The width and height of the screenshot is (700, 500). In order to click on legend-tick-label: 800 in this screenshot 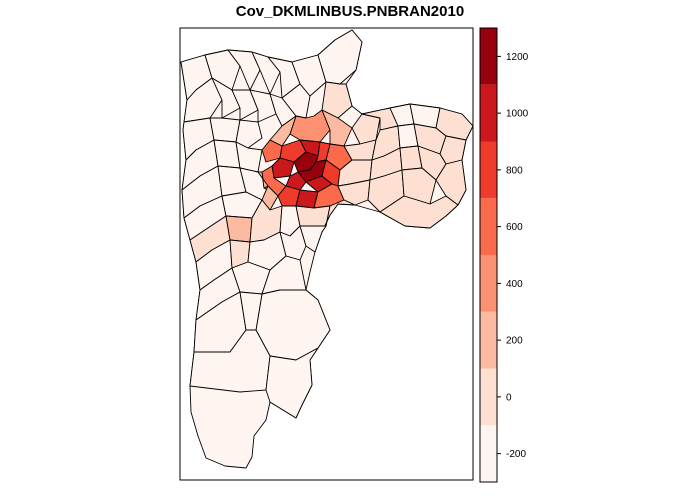, I will do `click(514, 170)`.